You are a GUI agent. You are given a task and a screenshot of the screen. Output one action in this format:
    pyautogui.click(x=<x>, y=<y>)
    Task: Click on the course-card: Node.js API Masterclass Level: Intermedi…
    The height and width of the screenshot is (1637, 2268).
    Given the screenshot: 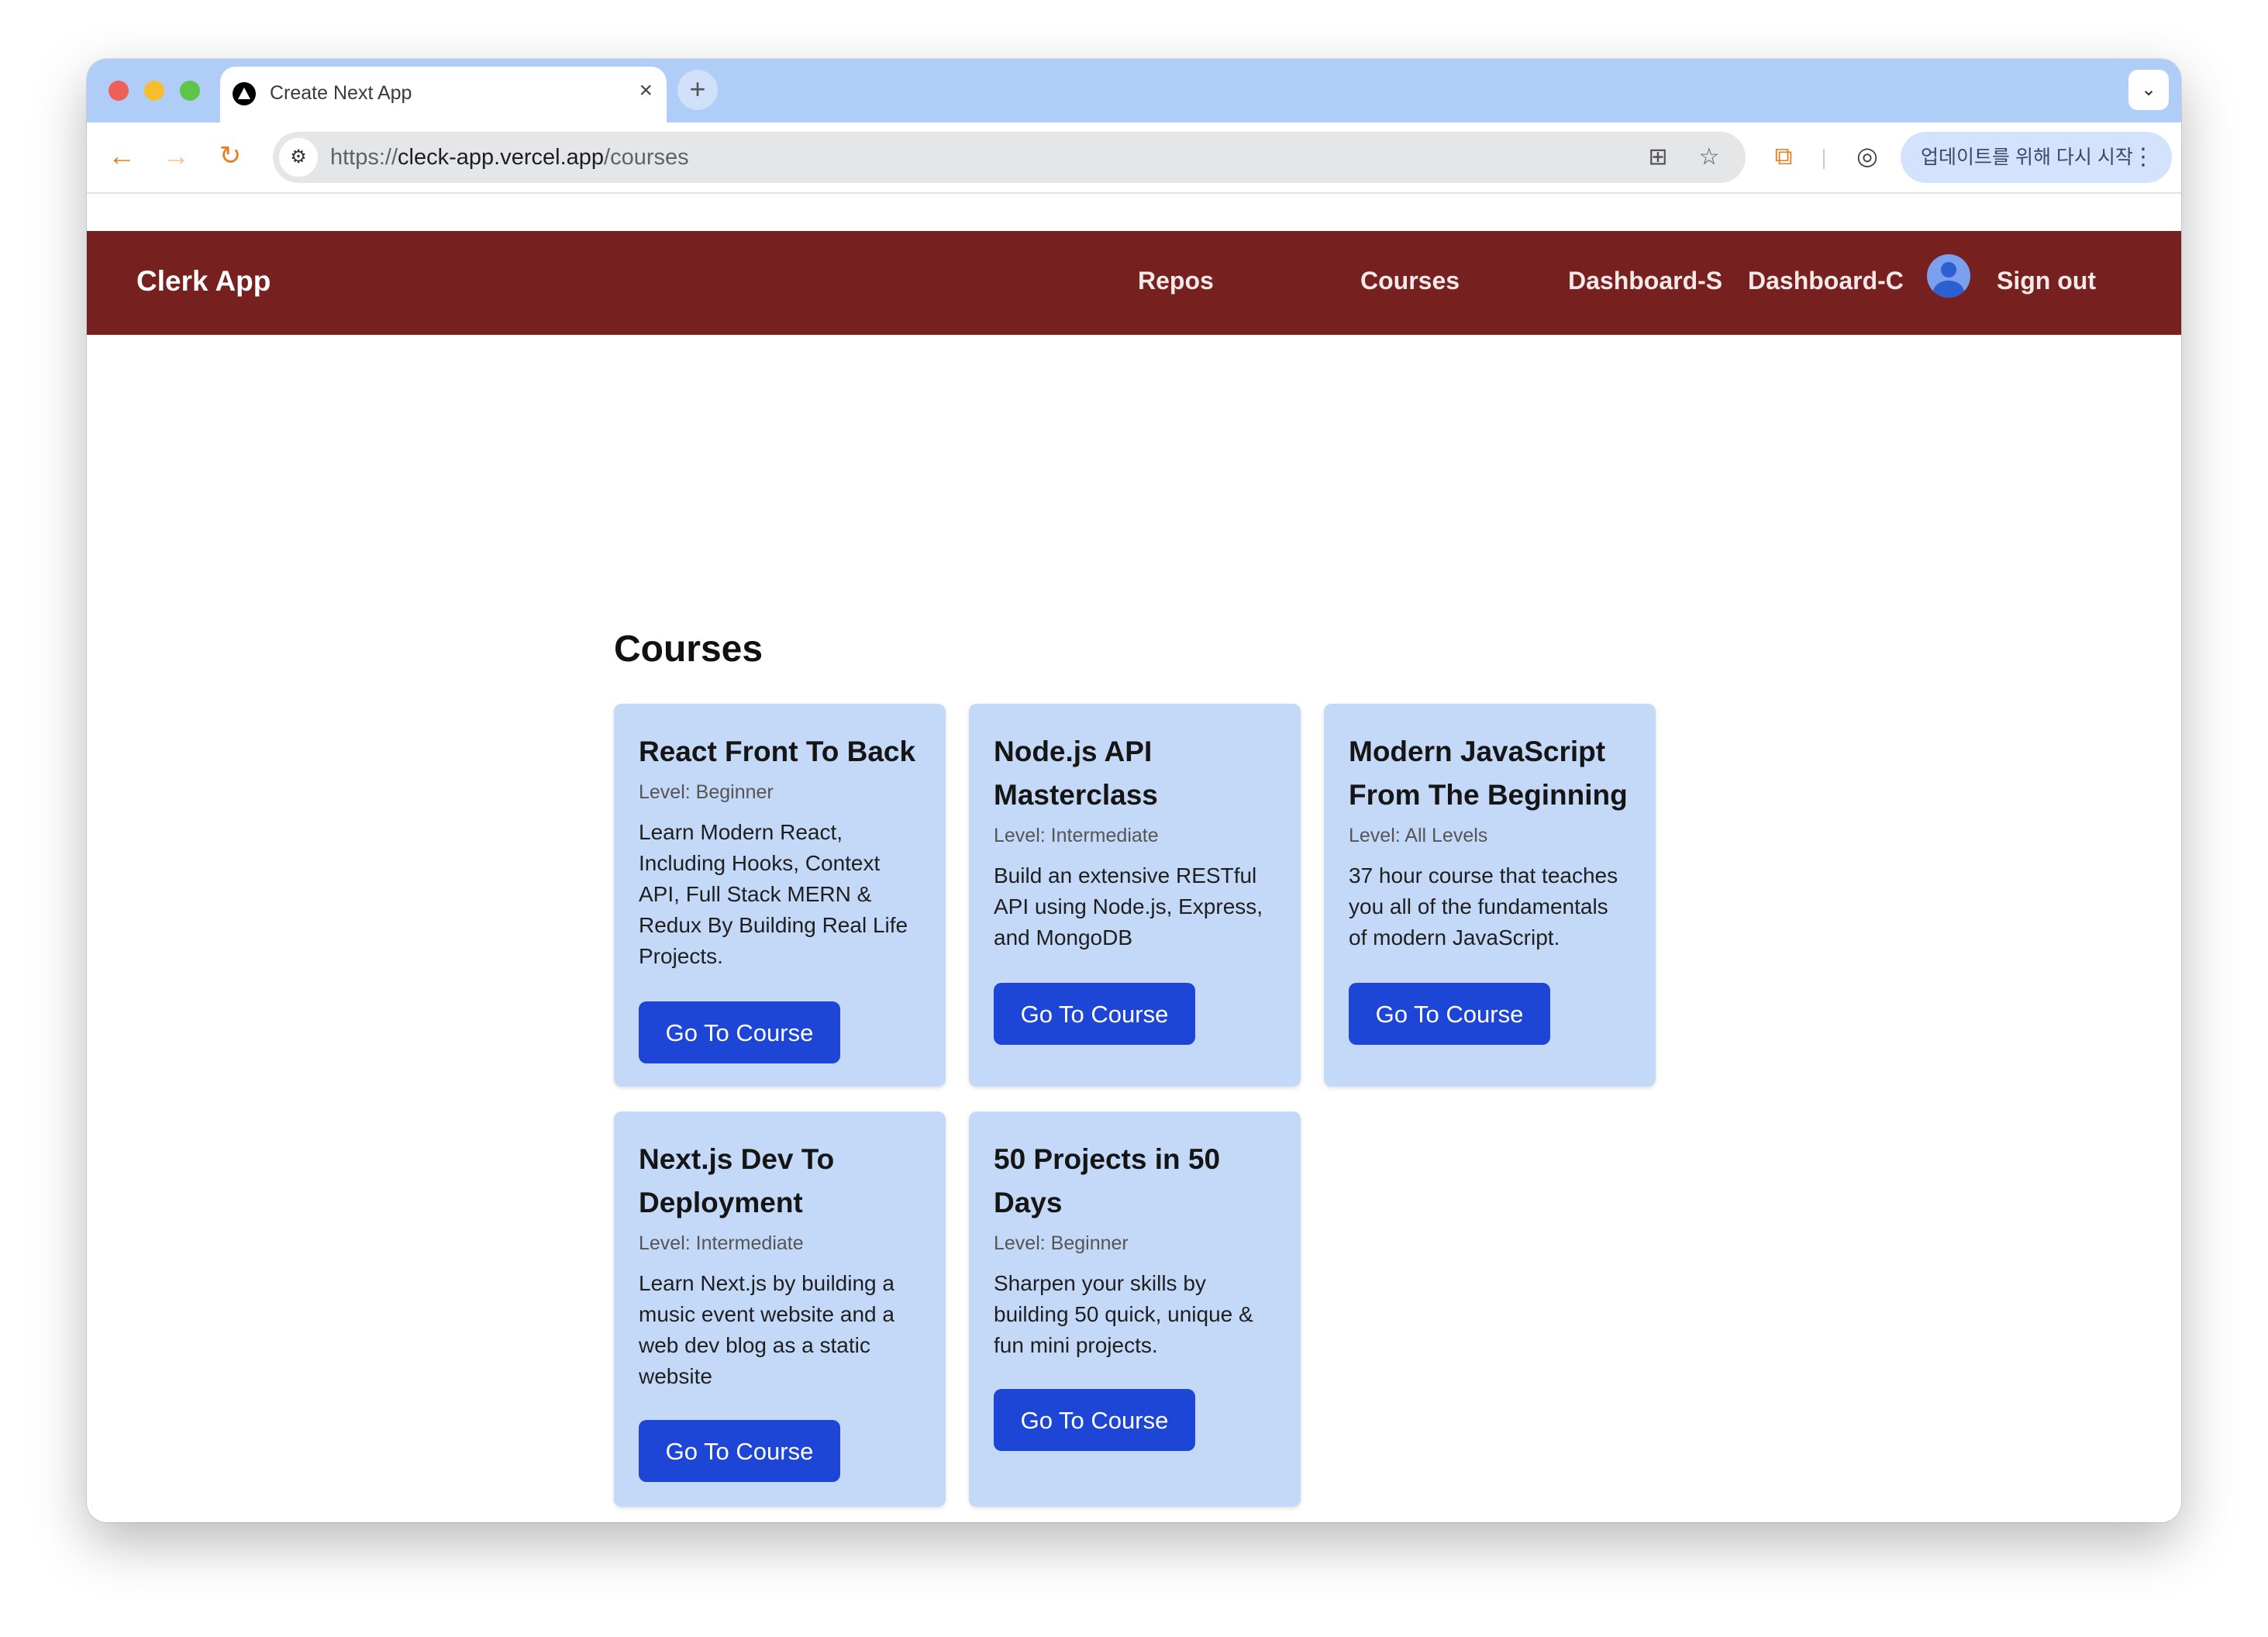 What is the action you would take?
    pyautogui.click(x=1135, y=896)
    